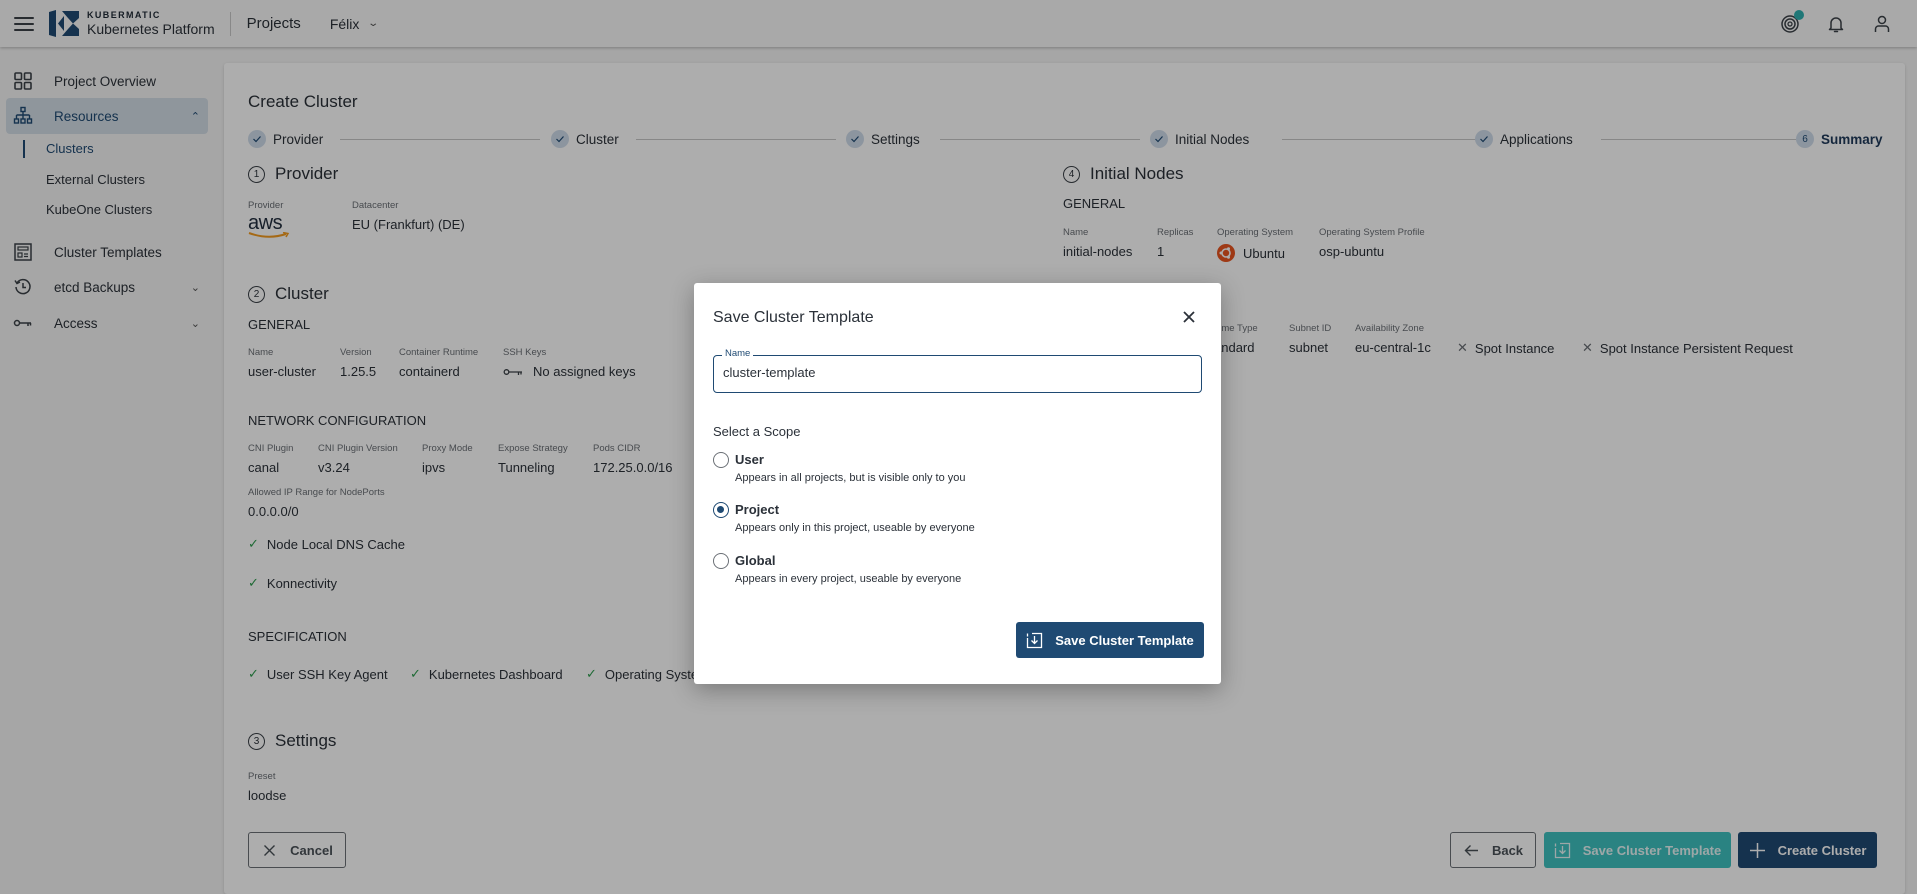  Describe the element at coordinates (1034, 640) in the screenshot. I see `save-template-icon` at that location.